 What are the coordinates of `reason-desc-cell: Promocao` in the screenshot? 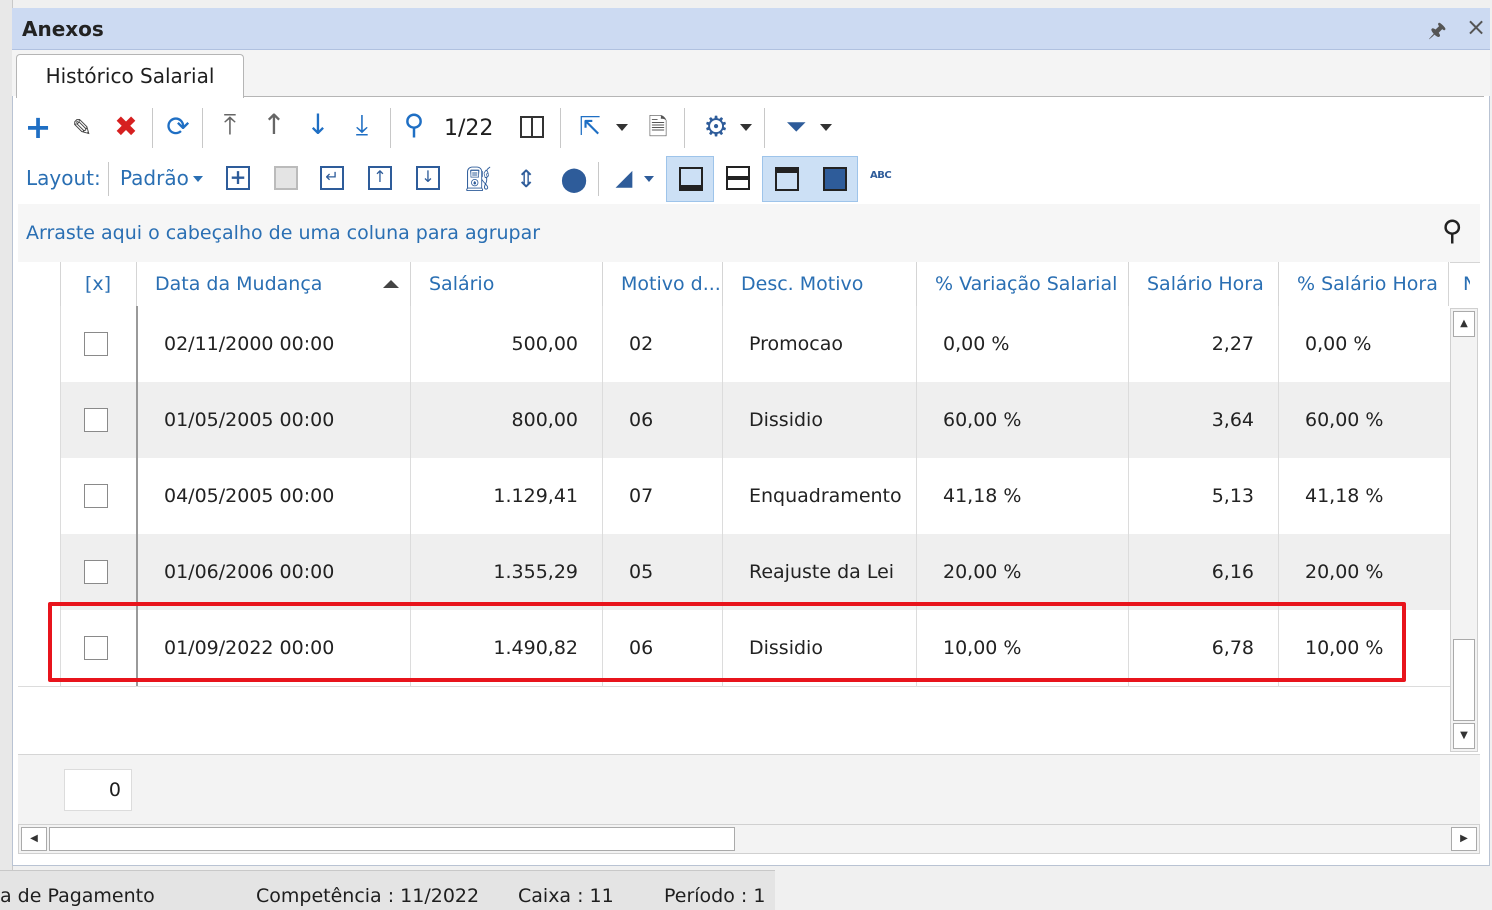 It's located at (819, 344).